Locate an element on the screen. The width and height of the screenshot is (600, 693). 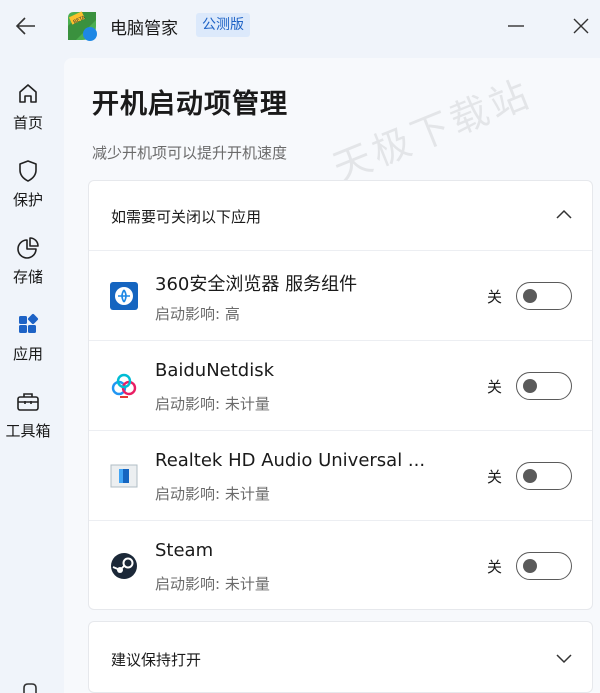
app-title: 电脑管家 is located at coordinates (144, 29).